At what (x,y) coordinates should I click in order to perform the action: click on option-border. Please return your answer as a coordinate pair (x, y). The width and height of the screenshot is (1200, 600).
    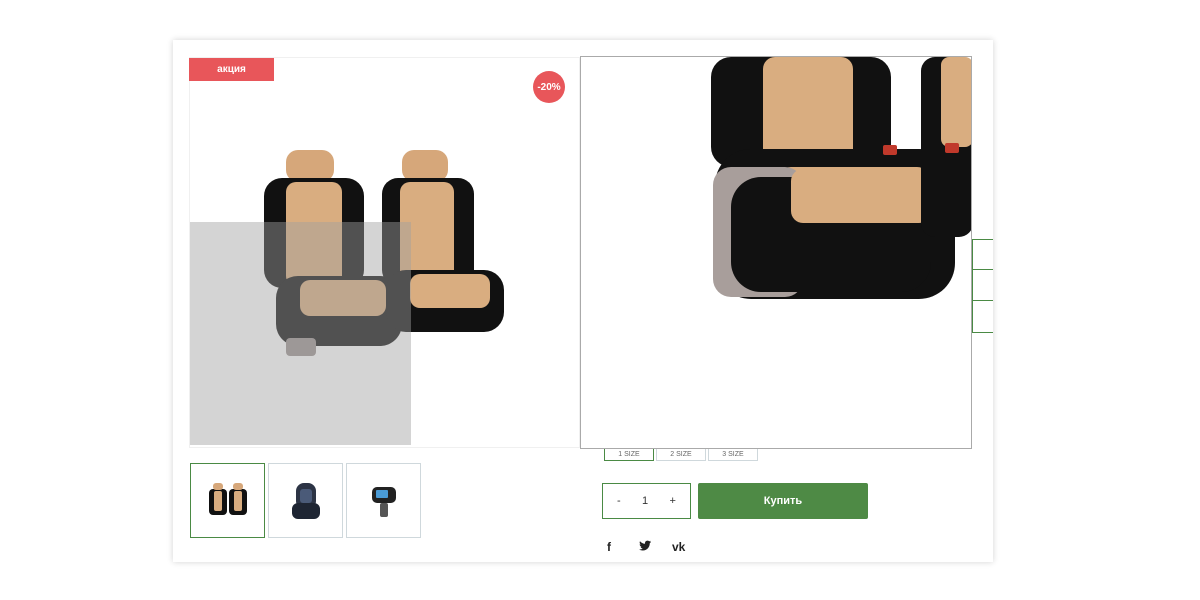
    Looking at the image, I should click on (972, 285).